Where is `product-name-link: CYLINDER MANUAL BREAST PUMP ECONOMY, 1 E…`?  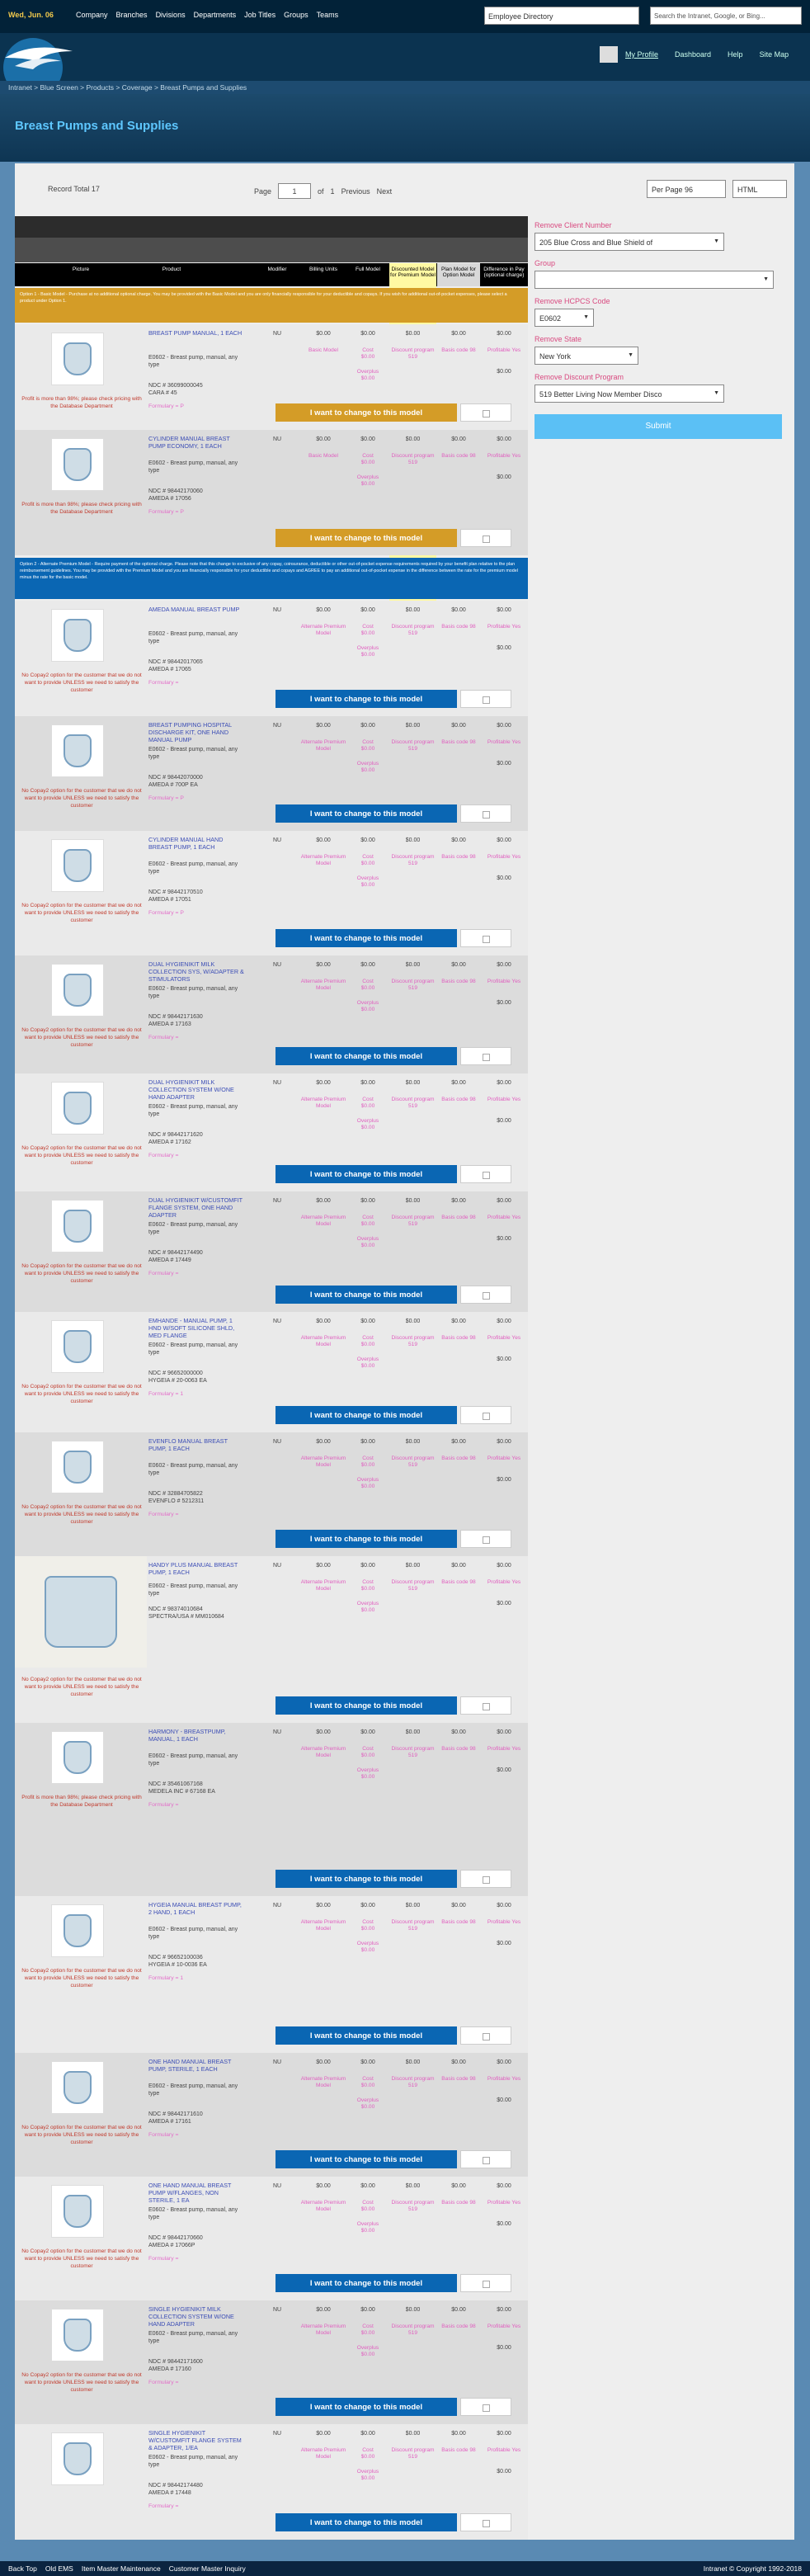
product-name-link: CYLINDER MANUAL BREAST PUMP ECONOMY, 1 E… is located at coordinates (197, 443).